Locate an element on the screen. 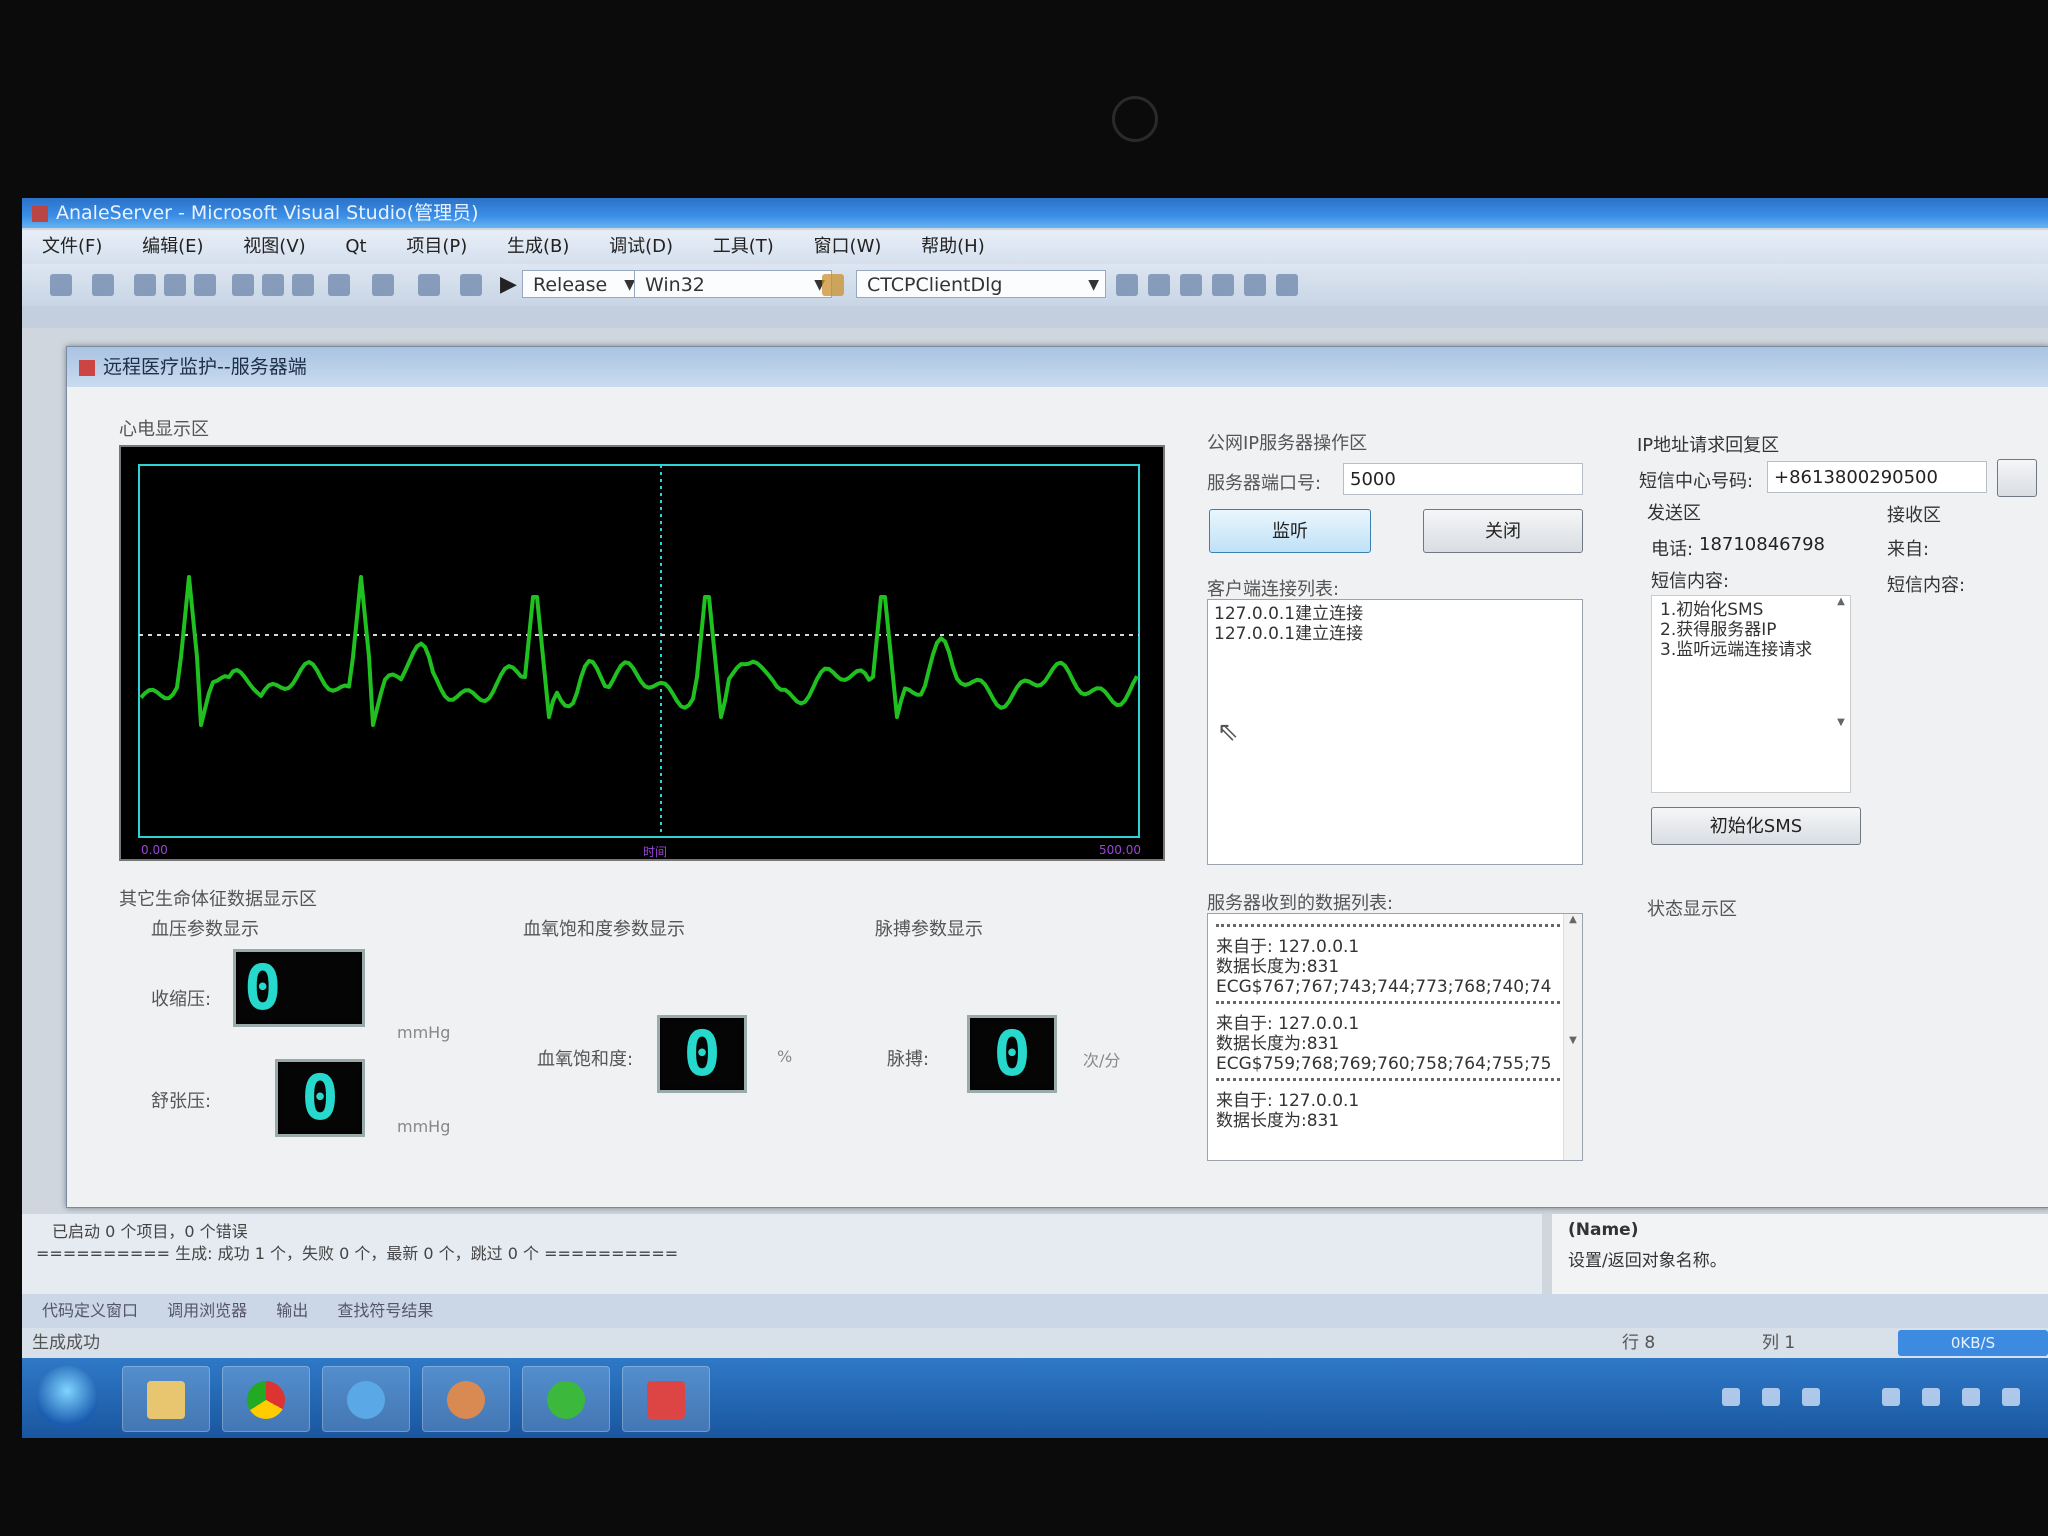 The height and width of the screenshot is (1536, 2048). vs-taskbar-button is located at coordinates (466, 1399).